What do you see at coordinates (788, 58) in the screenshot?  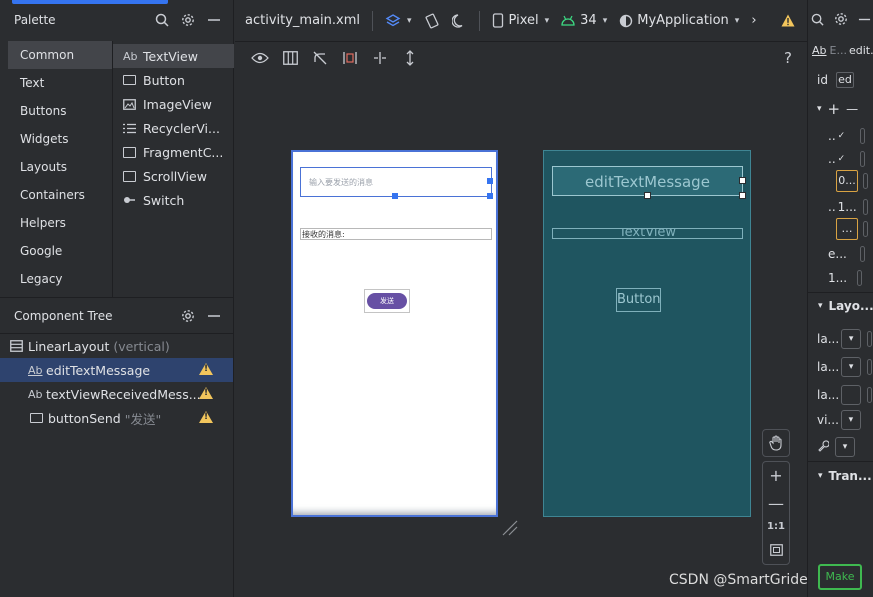 I see `help-button: ?` at bounding box center [788, 58].